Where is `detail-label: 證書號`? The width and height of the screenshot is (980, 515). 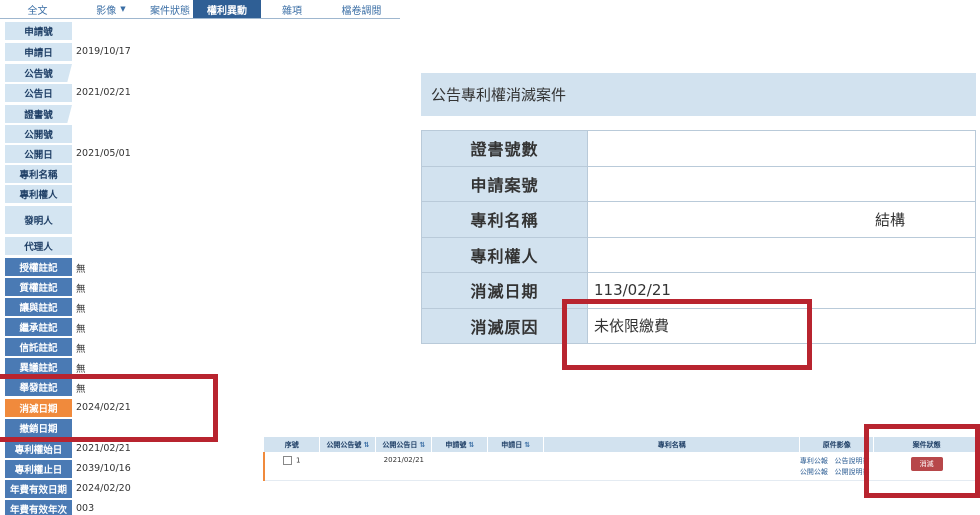
detail-label: 證書號 is located at coordinates (38, 114).